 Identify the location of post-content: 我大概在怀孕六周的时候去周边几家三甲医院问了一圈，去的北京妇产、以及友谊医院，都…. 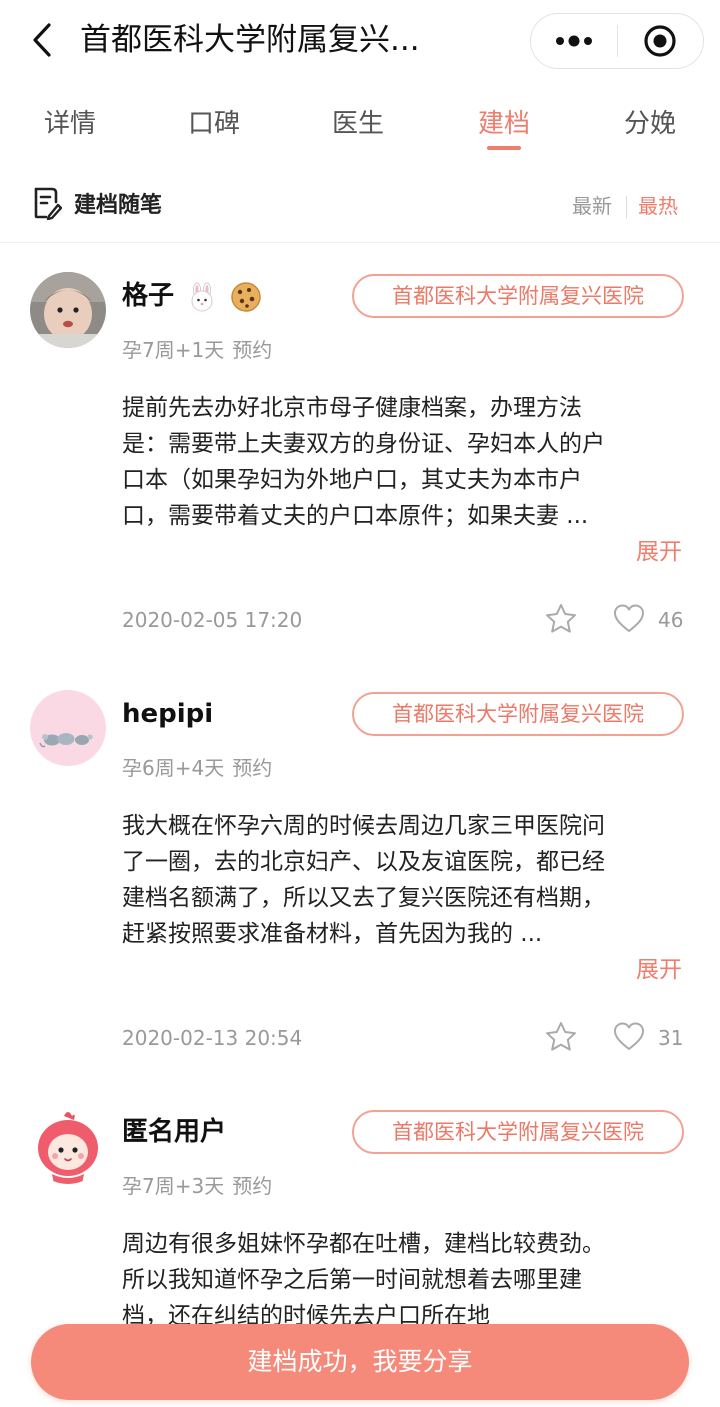
(372, 880).